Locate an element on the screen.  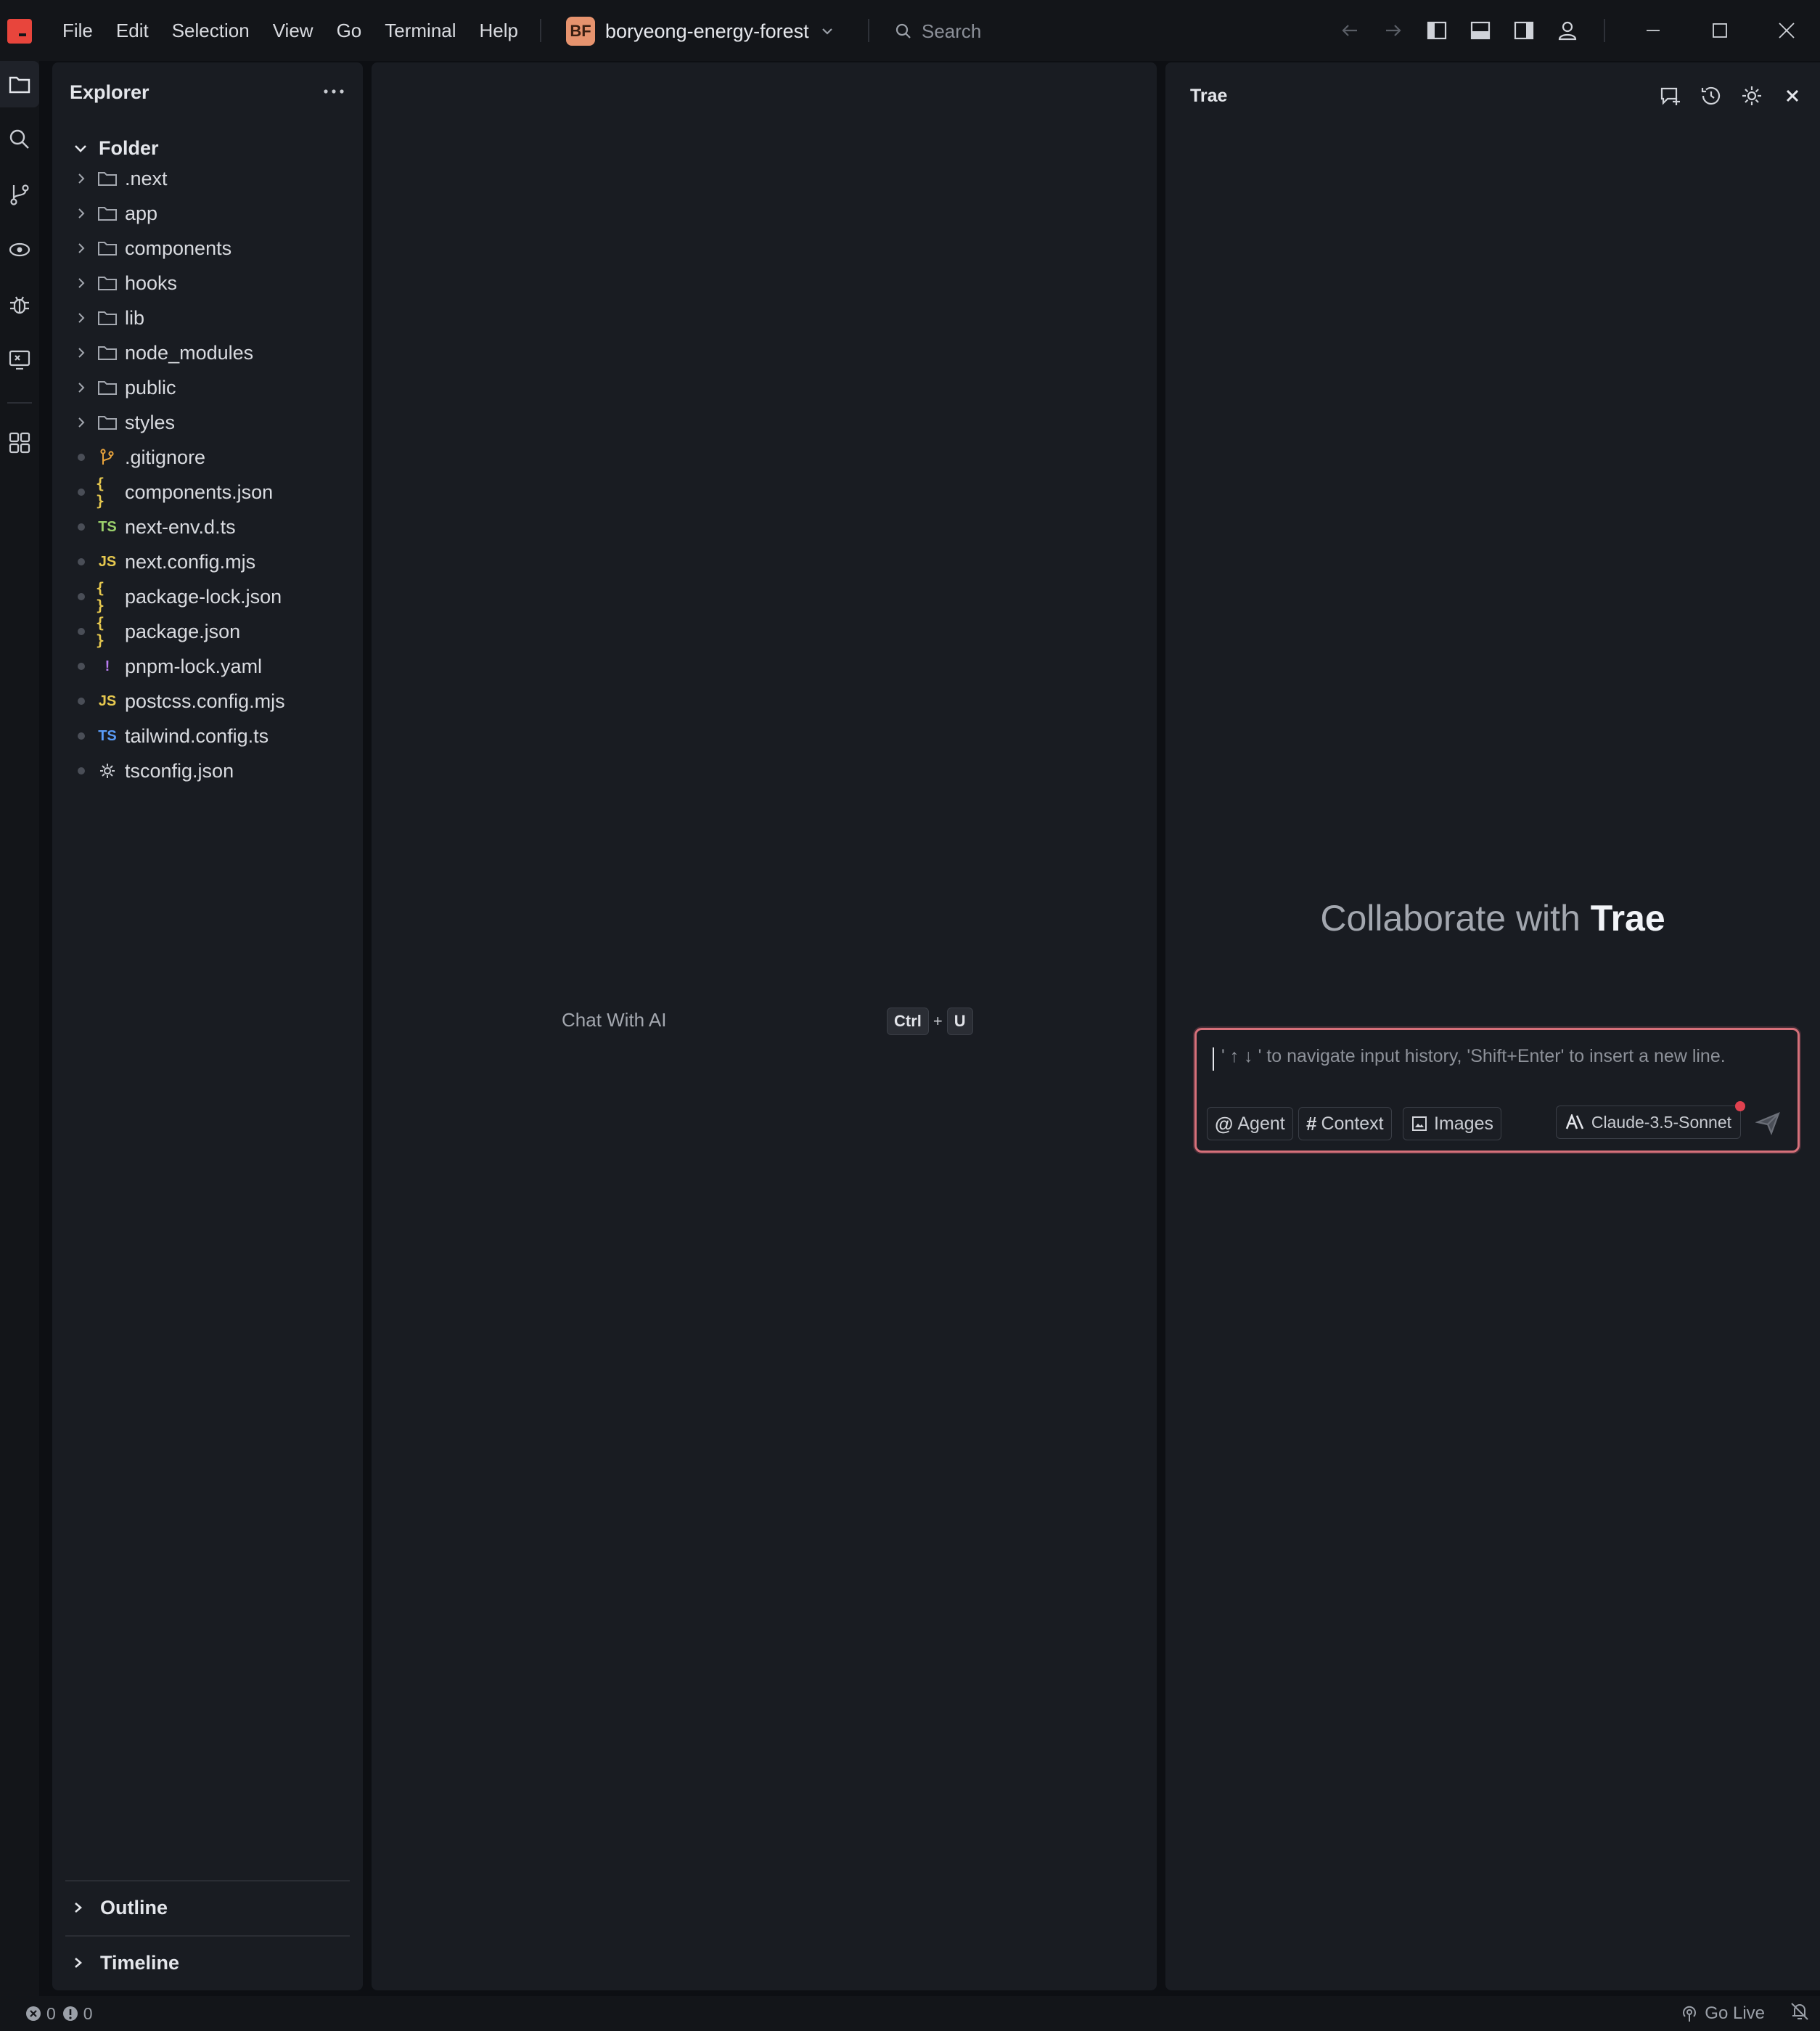
tree-folder-lib: lib is located at coordinates (207, 318).